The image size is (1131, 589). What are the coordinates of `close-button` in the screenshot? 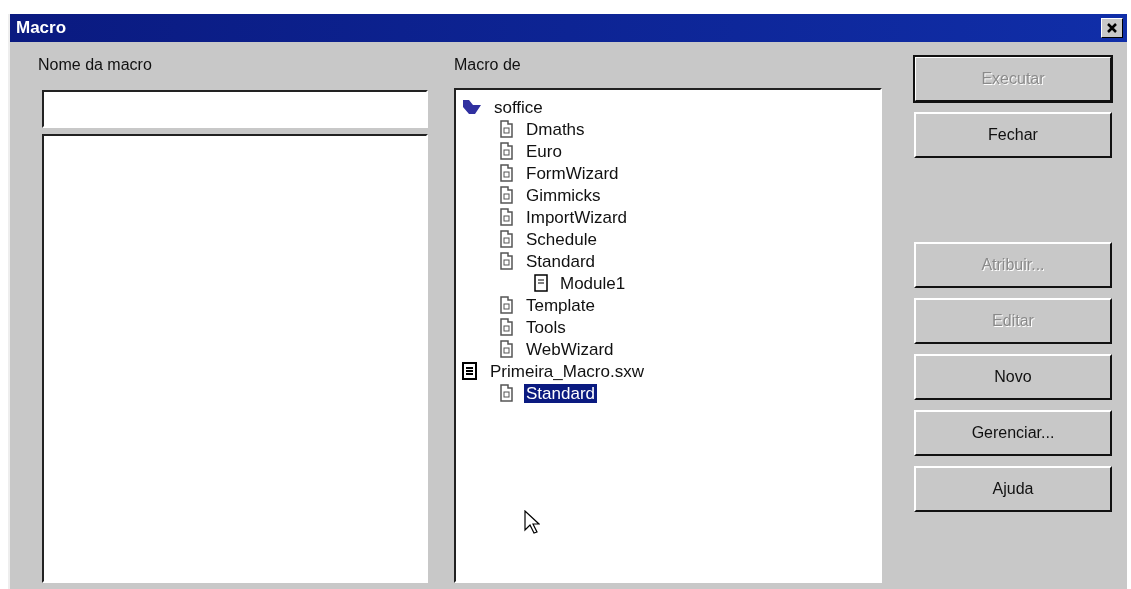 It's located at (1112, 28).